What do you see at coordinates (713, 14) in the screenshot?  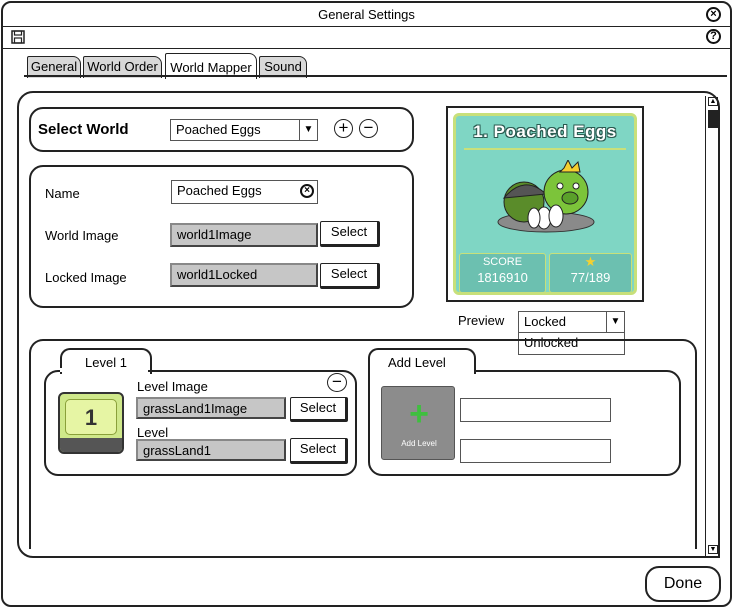 I see `close-icon: ×` at bounding box center [713, 14].